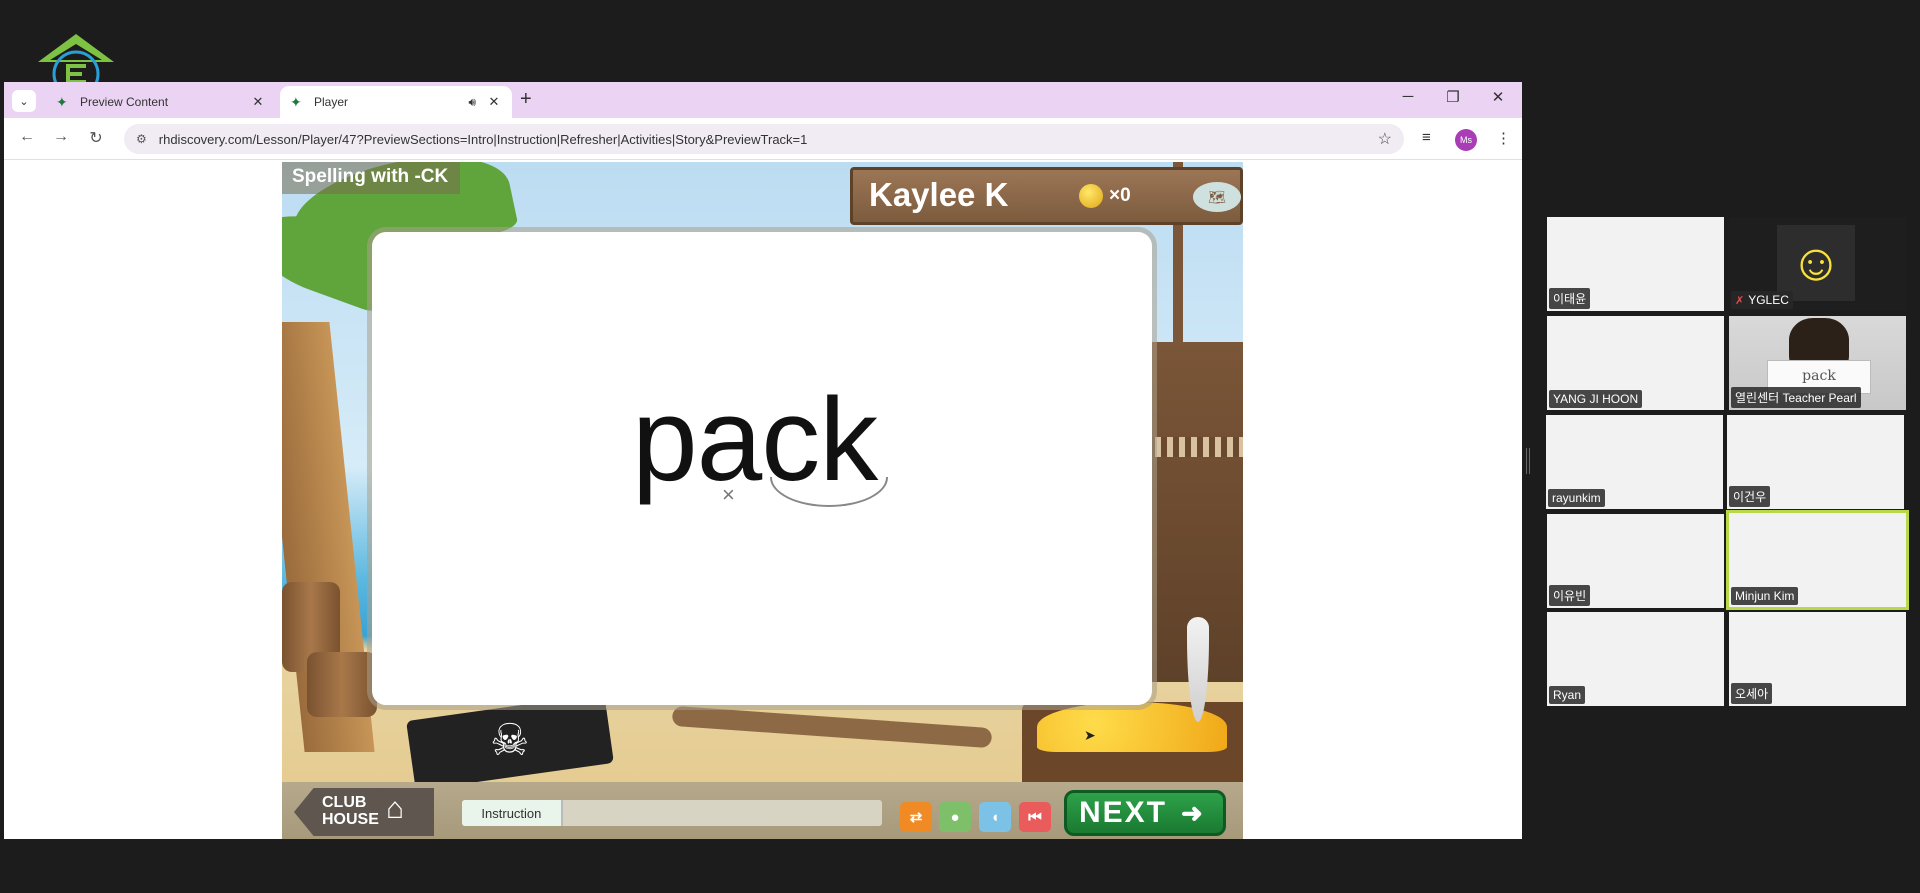 The height and width of the screenshot is (893, 1920). Describe the element at coordinates (1752, 693) in the screenshot. I see `participant-name: 오세아` at that location.